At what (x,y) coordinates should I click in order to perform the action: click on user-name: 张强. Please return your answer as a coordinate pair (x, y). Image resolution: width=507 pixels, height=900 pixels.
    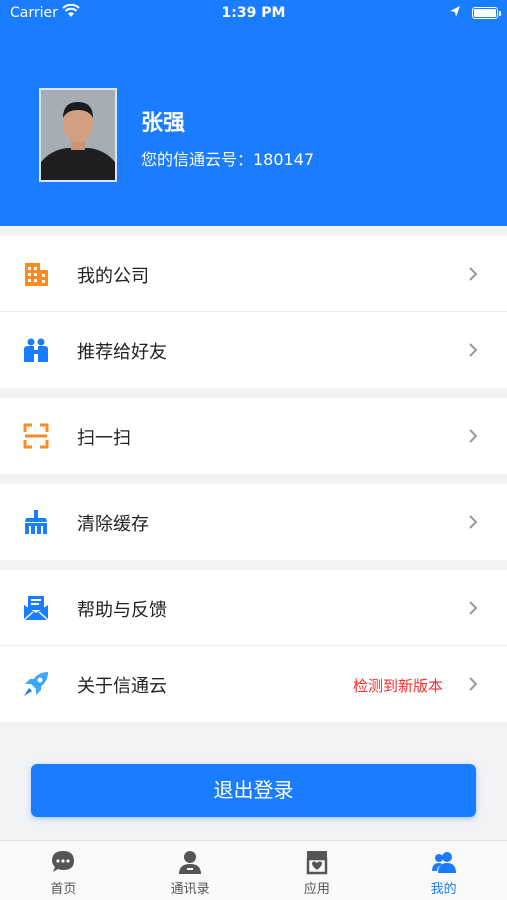
    Looking at the image, I should click on (163, 123).